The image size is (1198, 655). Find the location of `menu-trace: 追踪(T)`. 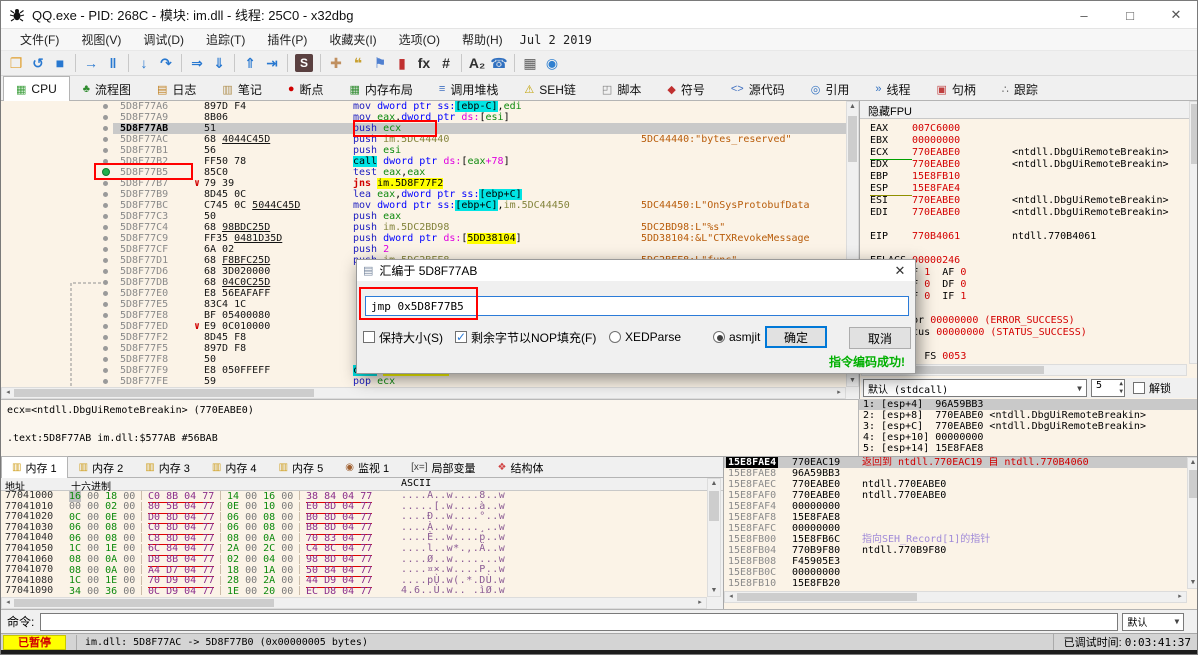

menu-trace: 追踪(T) is located at coordinates (225, 39).